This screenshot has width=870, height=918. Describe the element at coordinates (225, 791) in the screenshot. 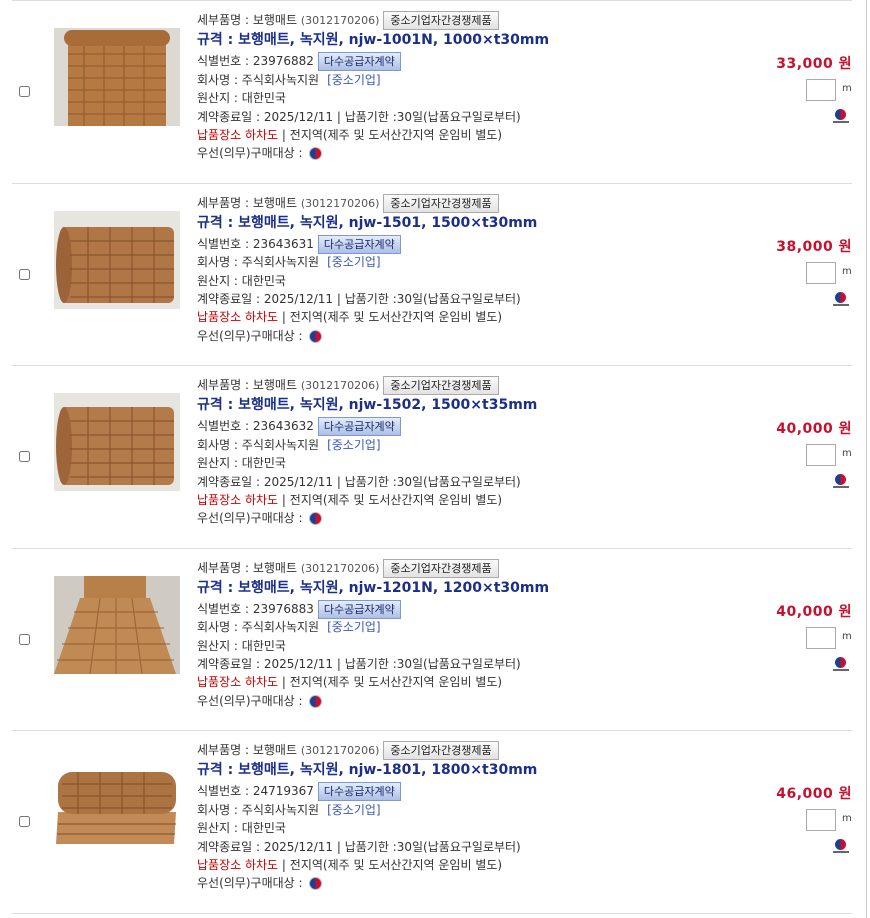

I see `id-label: 식별번호 :` at that location.